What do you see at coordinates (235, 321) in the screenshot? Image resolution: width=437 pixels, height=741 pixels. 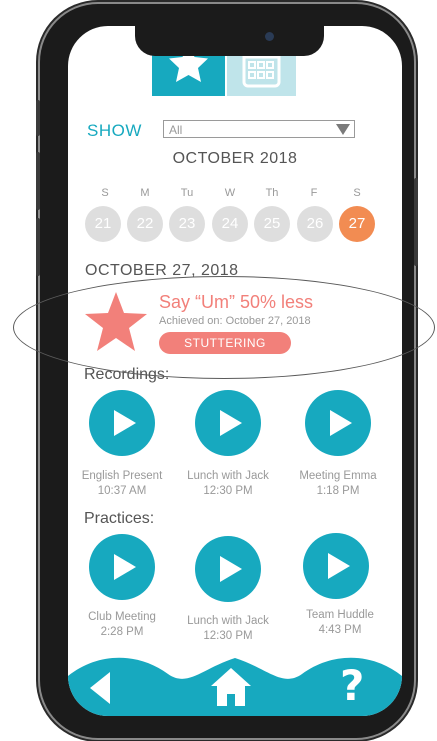 I see `achievement-subtitle: Achieved on: October 27, 2018` at bounding box center [235, 321].